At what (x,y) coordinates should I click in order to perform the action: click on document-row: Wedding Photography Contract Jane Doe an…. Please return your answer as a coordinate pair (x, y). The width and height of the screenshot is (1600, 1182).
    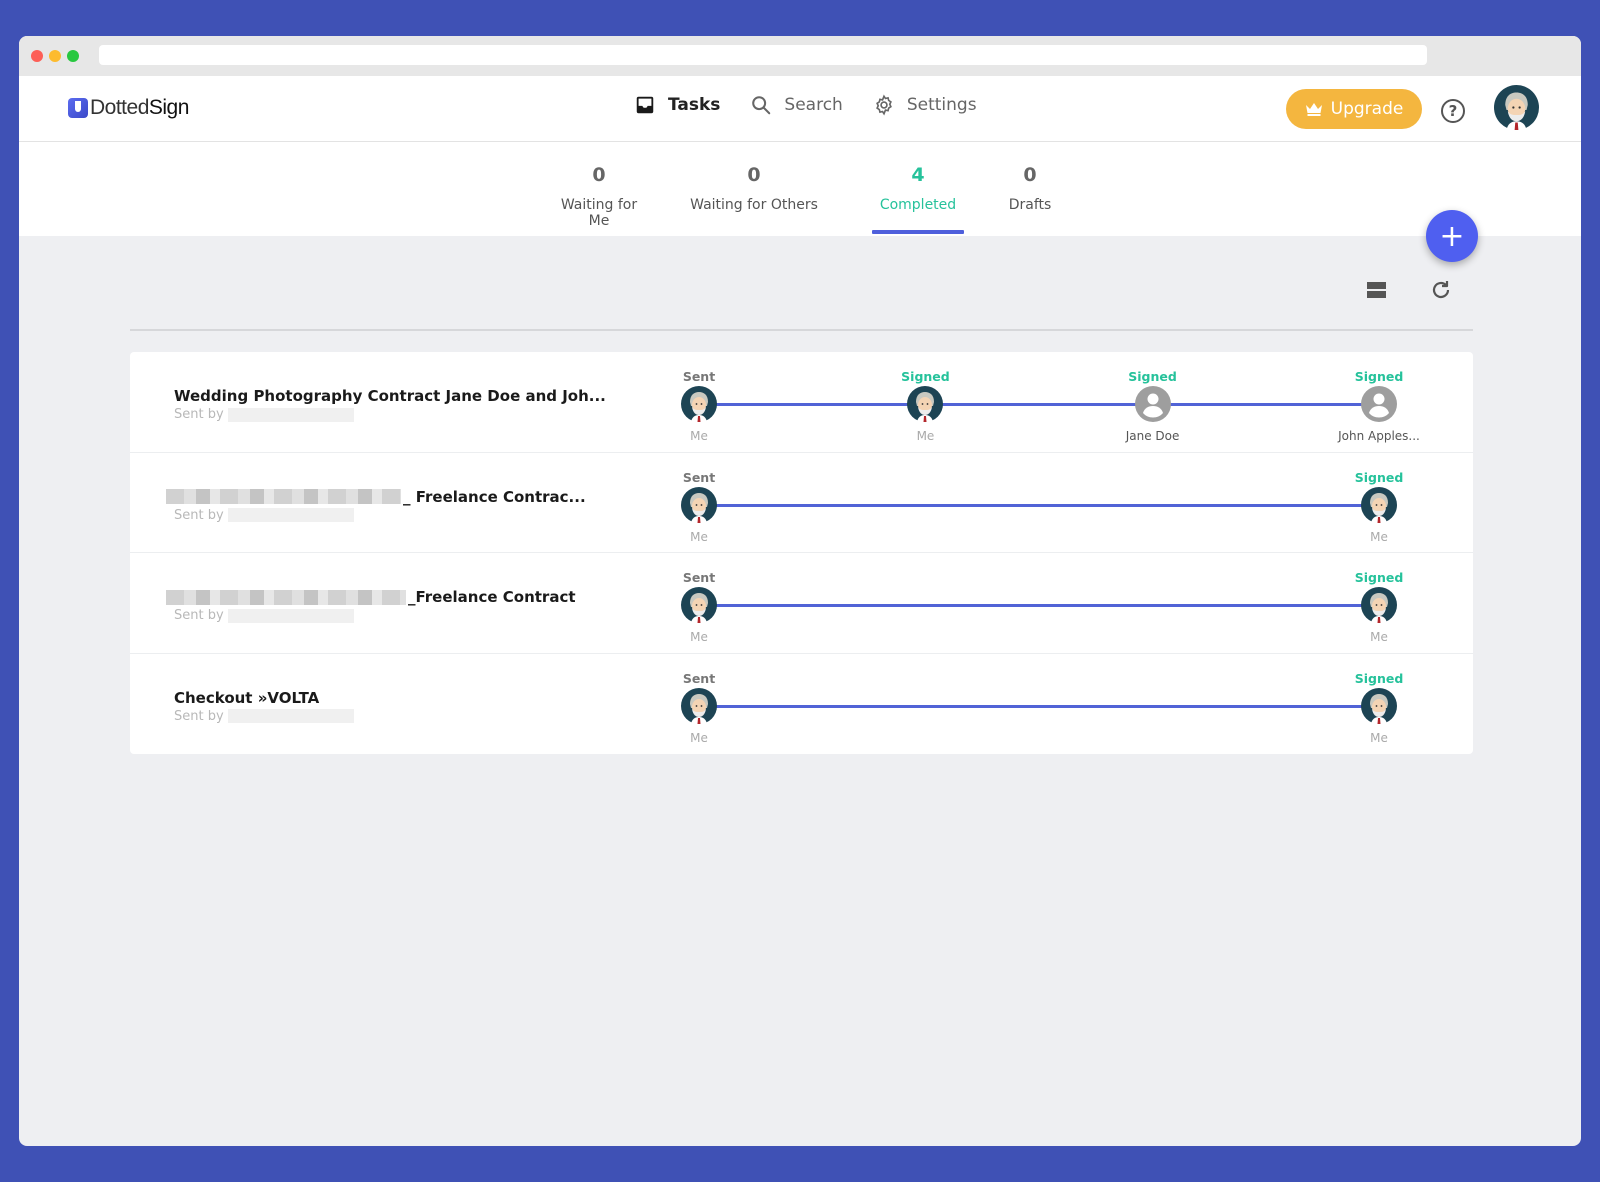
    Looking at the image, I should click on (801, 402).